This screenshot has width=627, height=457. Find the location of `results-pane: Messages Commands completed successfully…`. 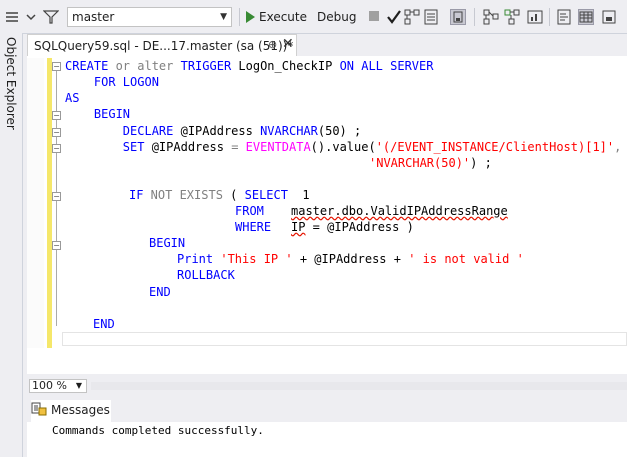

results-pane: Messages Commands completed successfully… is located at coordinates (327, 427).